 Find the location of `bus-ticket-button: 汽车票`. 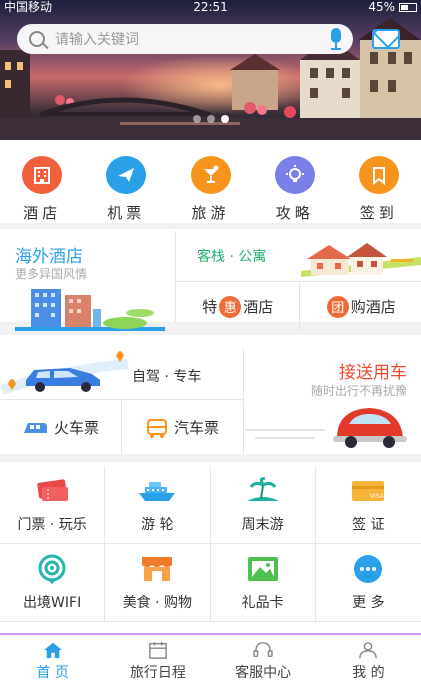

bus-ticket-button: 汽车票 is located at coordinates (182, 427).